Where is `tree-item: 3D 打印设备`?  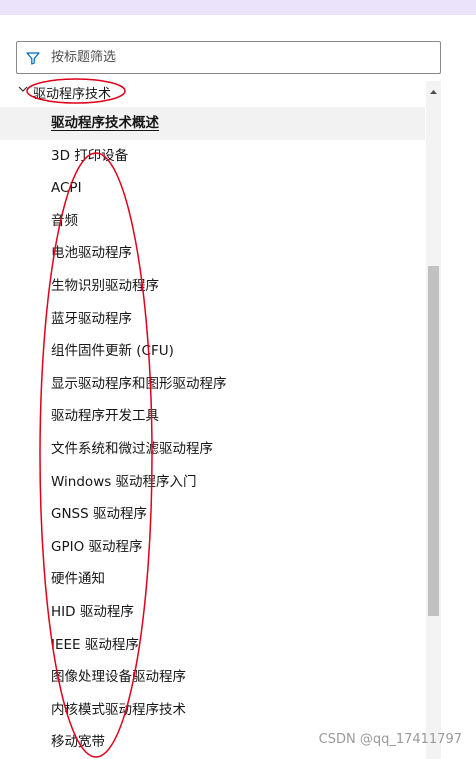
tree-item: 3D 打印设备 is located at coordinates (212, 156).